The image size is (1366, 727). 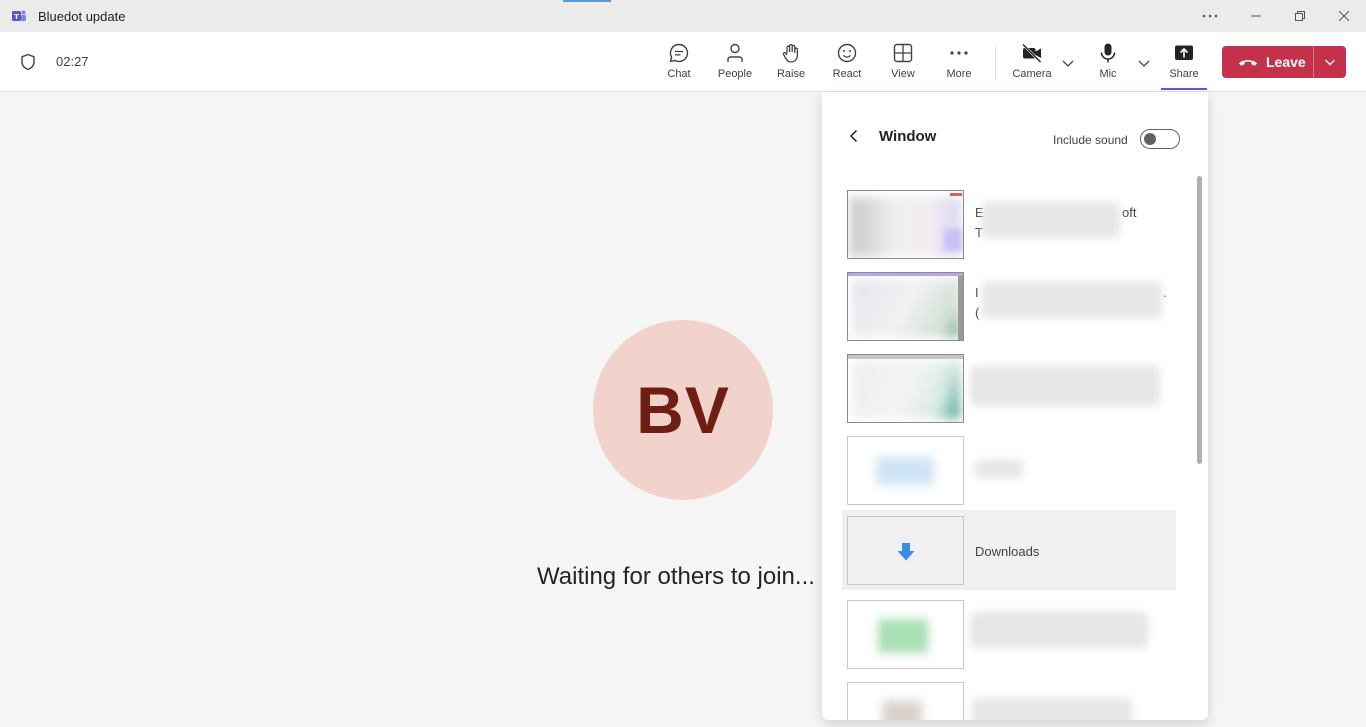 I want to click on back-chevron-left-icon, so click(x=854, y=136).